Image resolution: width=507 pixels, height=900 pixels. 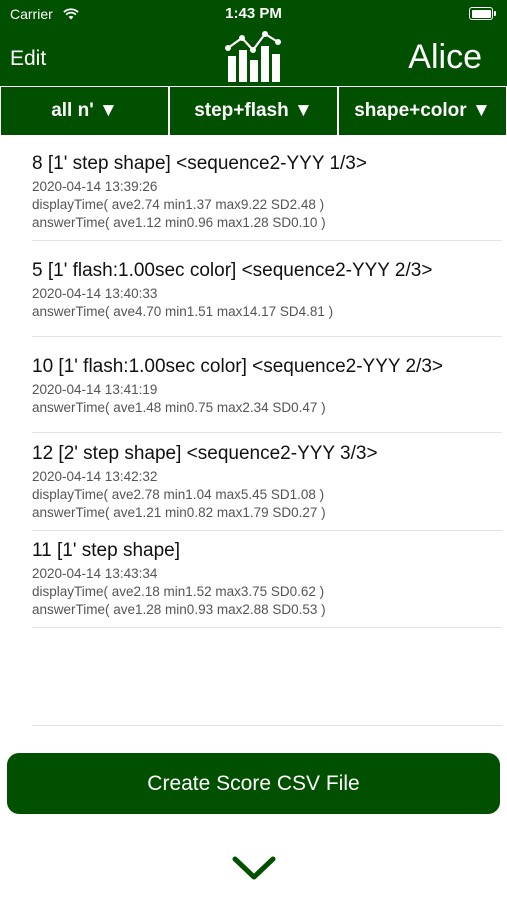 What do you see at coordinates (267, 677) in the screenshot?
I see `list-item-empty` at bounding box center [267, 677].